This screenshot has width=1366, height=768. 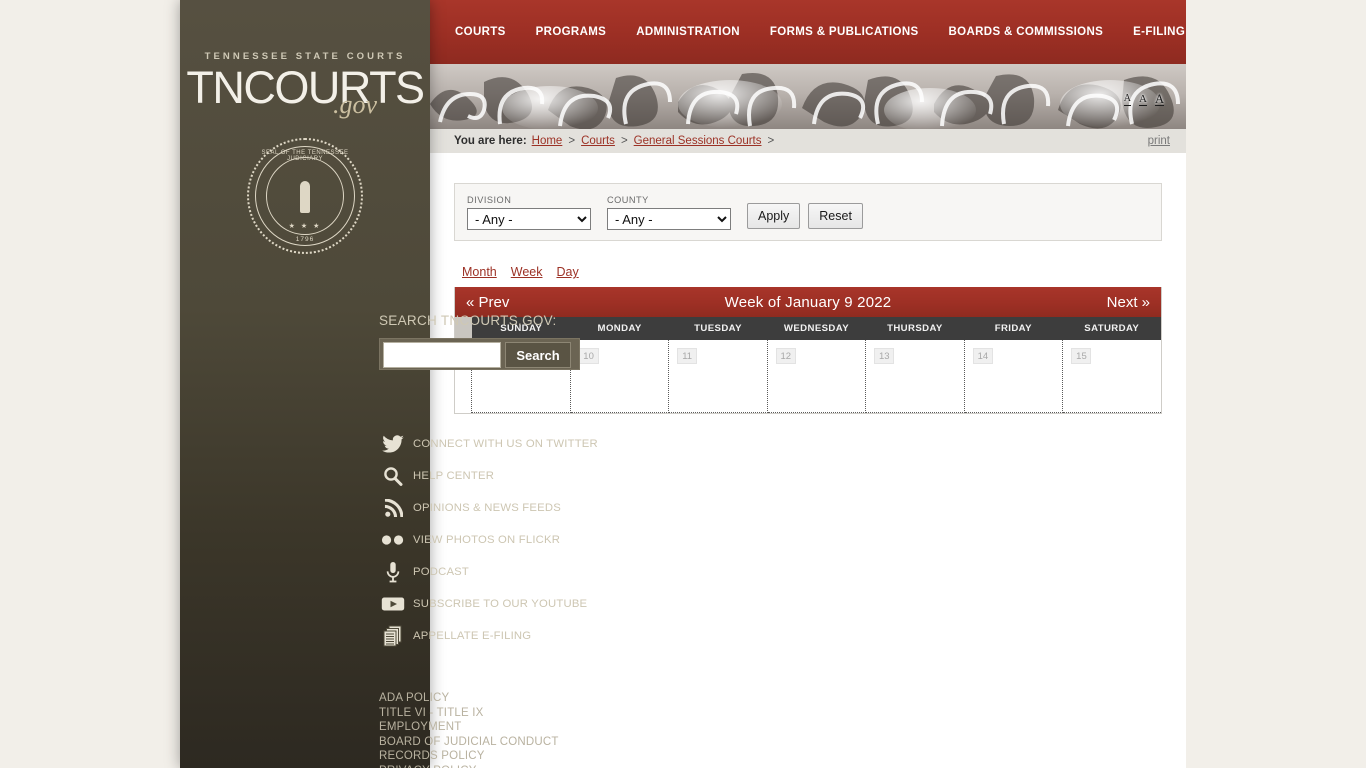 I want to click on social-link-label: PODCAST, so click(x=441, y=572).